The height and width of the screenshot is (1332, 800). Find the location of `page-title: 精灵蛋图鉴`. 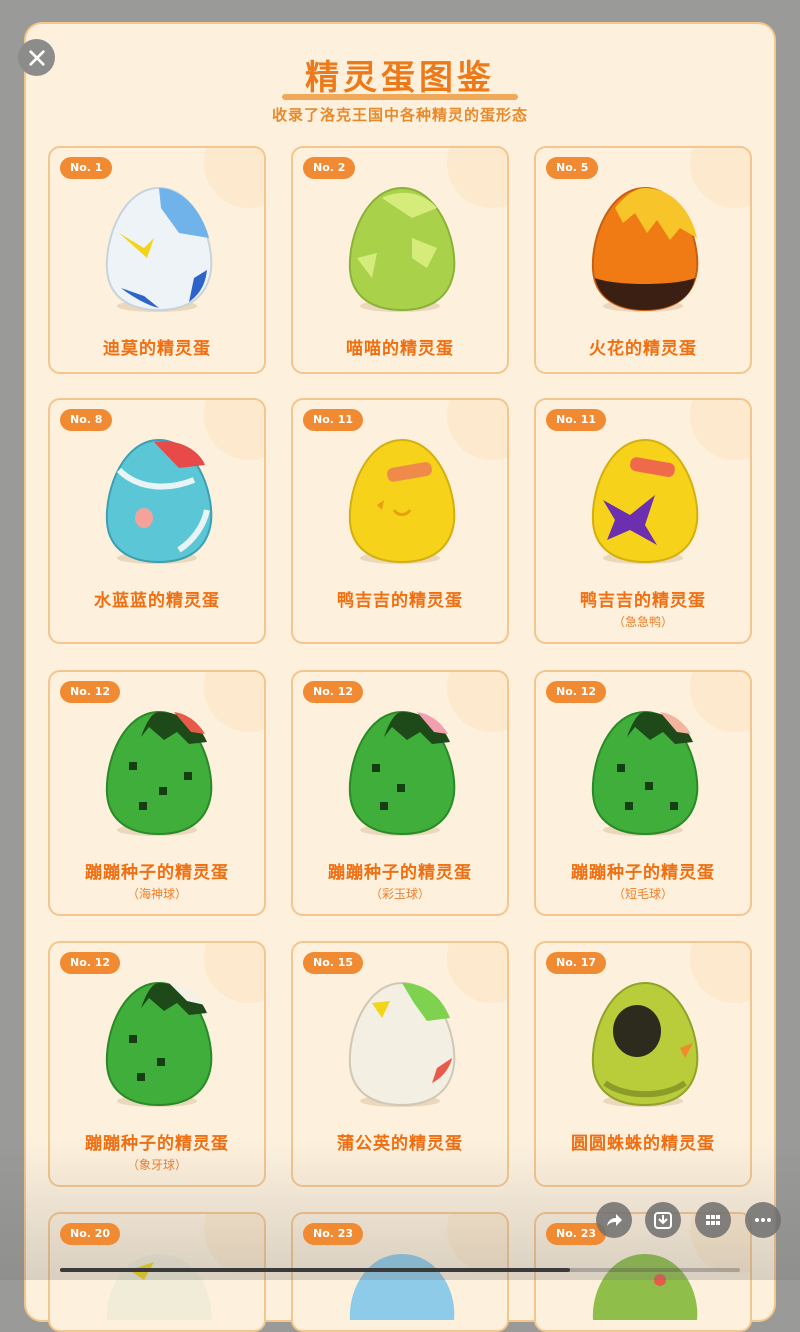

page-title: 精灵蛋图鉴 is located at coordinates (400, 78).